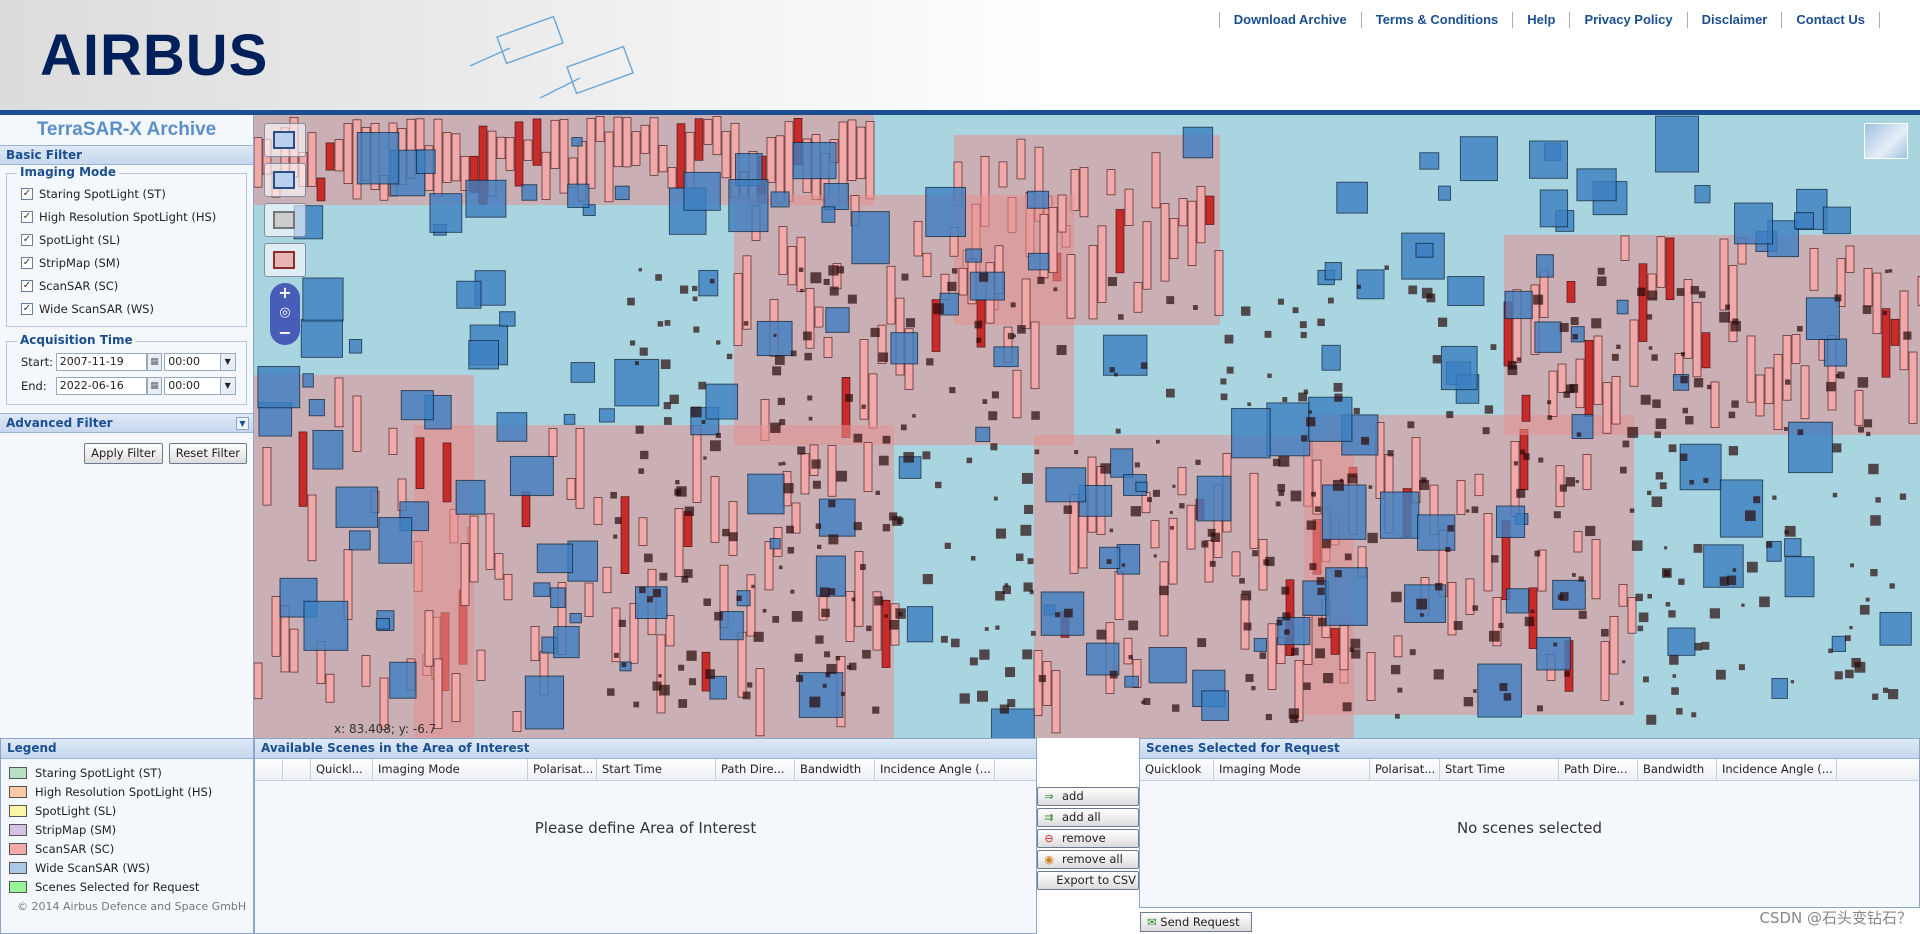 This screenshot has height=934, width=1920. What do you see at coordinates (128, 262) in the screenshot?
I see `checkbox-row: ✓ StripMap (SM)` at bounding box center [128, 262].